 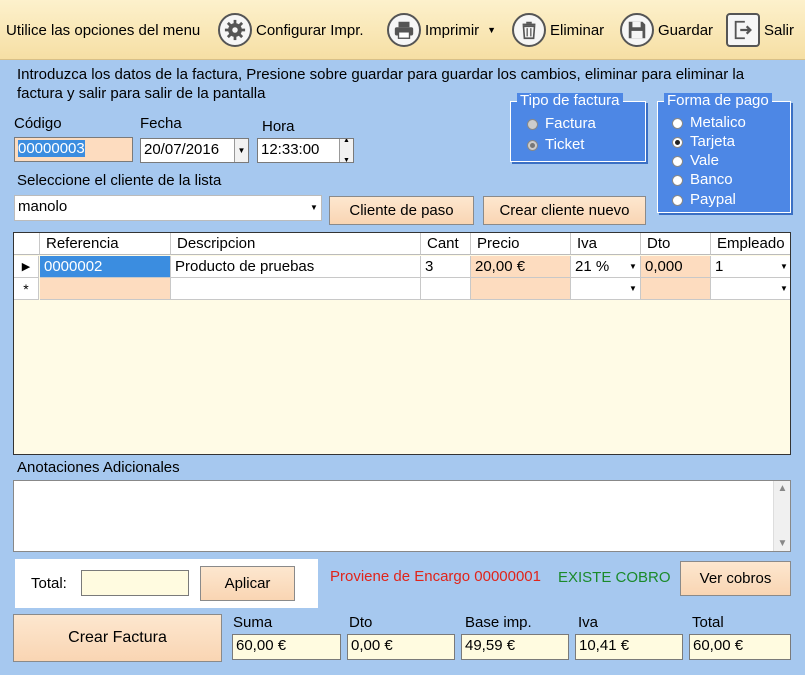 What do you see at coordinates (735, 578) in the screenshot?
I see `ver-cobros-button: Ver cobros` at bounding box center [735, 578].